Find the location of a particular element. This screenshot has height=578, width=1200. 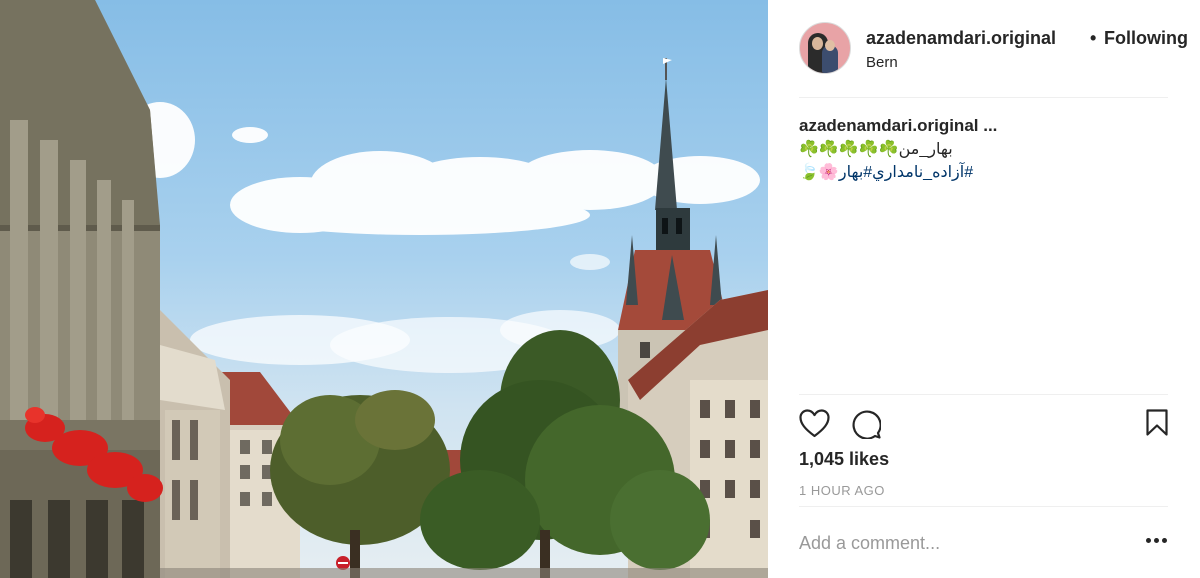

comment-bar is located at coordinates (983, 542).